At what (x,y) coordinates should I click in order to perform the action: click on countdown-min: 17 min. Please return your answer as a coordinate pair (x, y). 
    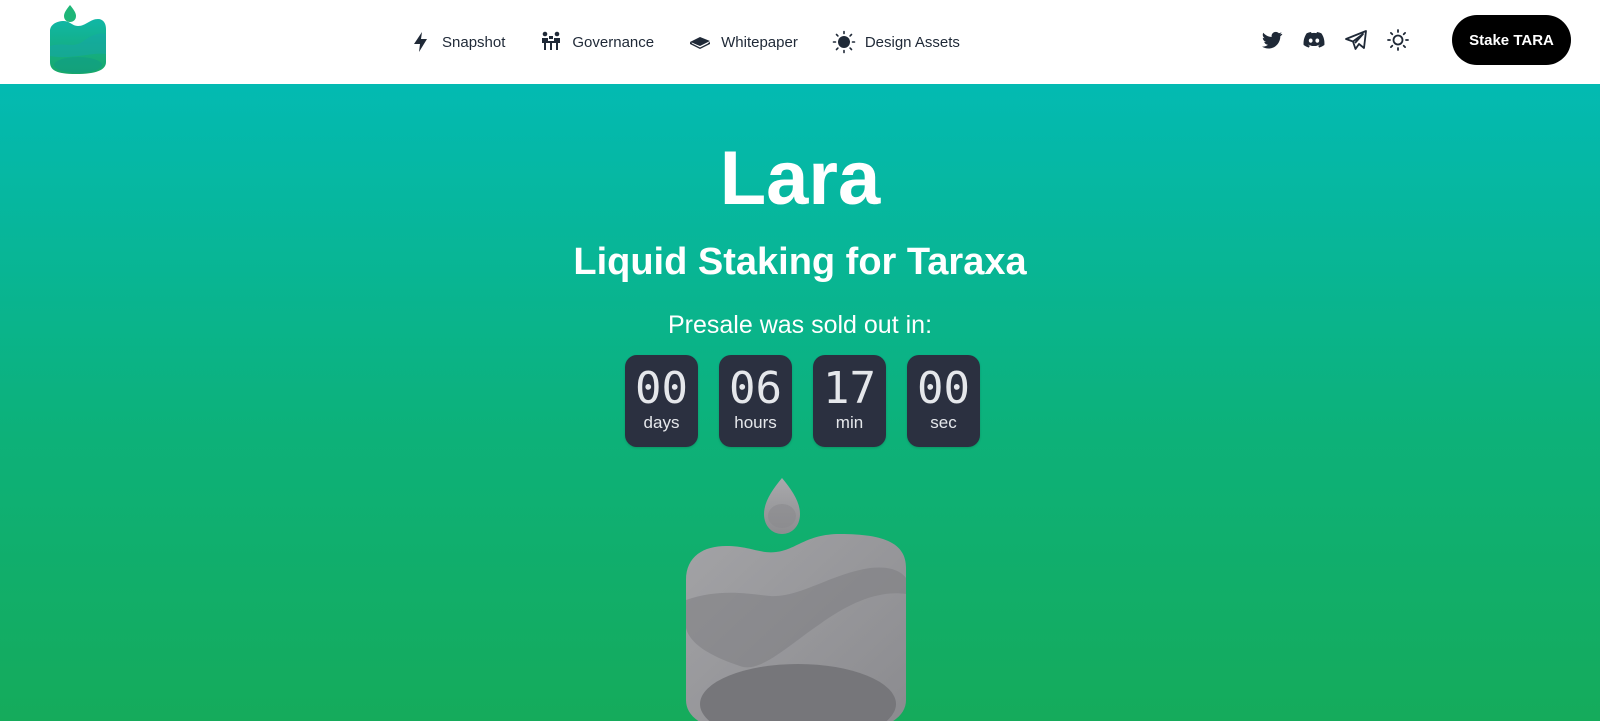
    Looking at the image, I should click on (849, 401).